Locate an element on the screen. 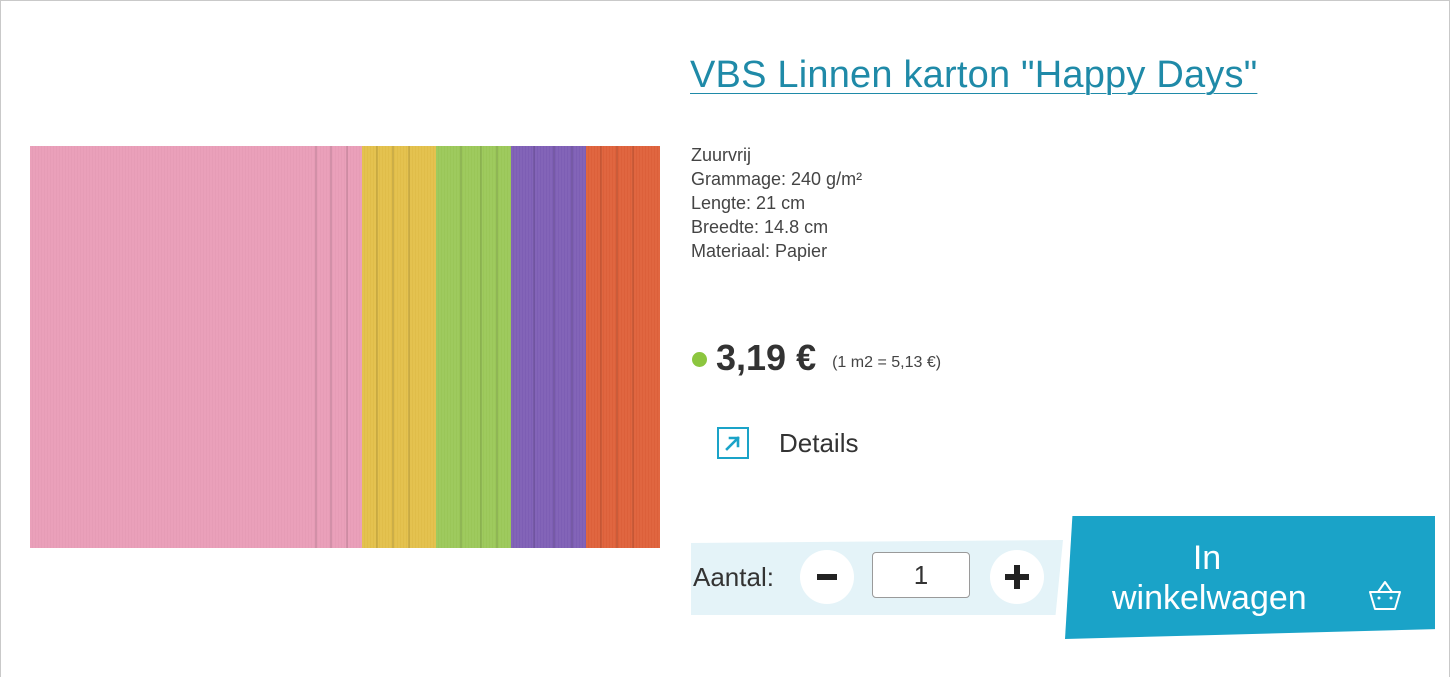 The width and height of the screenshot is (1450, 677). sheet-pink is located at coordinates (196, 347).